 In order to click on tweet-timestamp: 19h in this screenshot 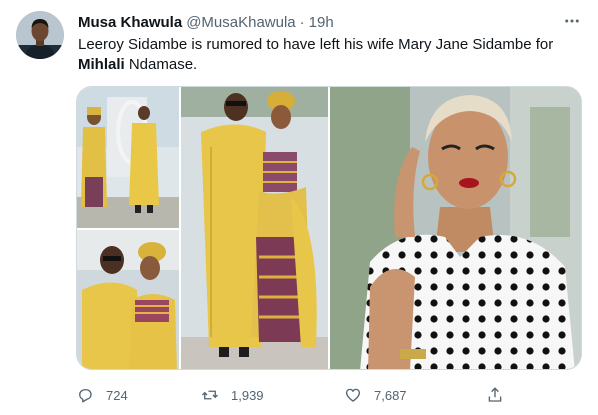, I will do `click(321, 22)`.